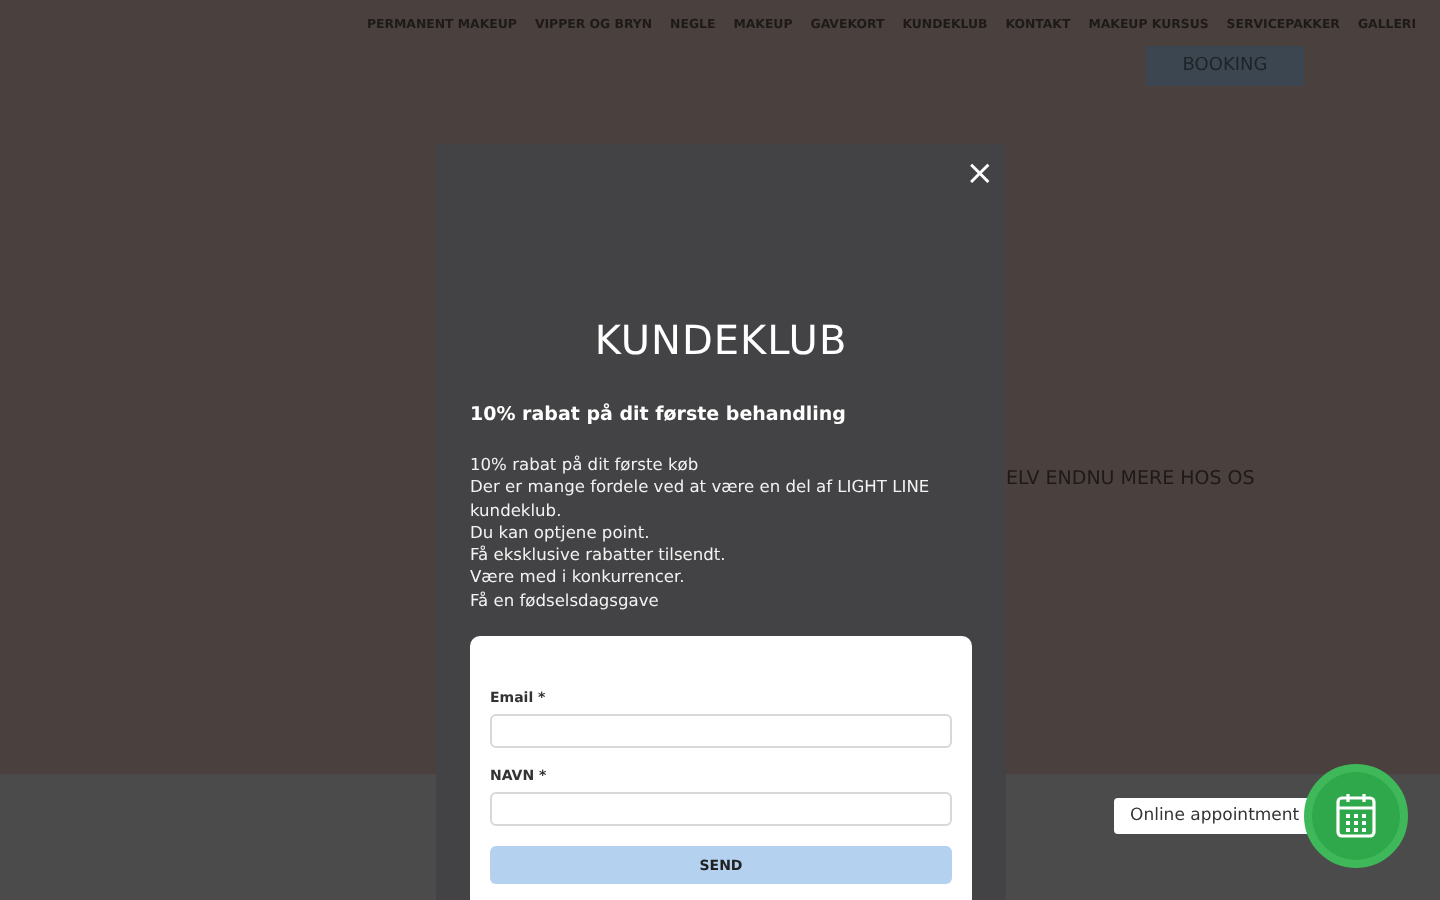  What do you see at coordinates (599, 555) in the screenshot?
I see `benefit-text: Få eksklusive rabatter tilsendt.` at bounding box center [599, 555].